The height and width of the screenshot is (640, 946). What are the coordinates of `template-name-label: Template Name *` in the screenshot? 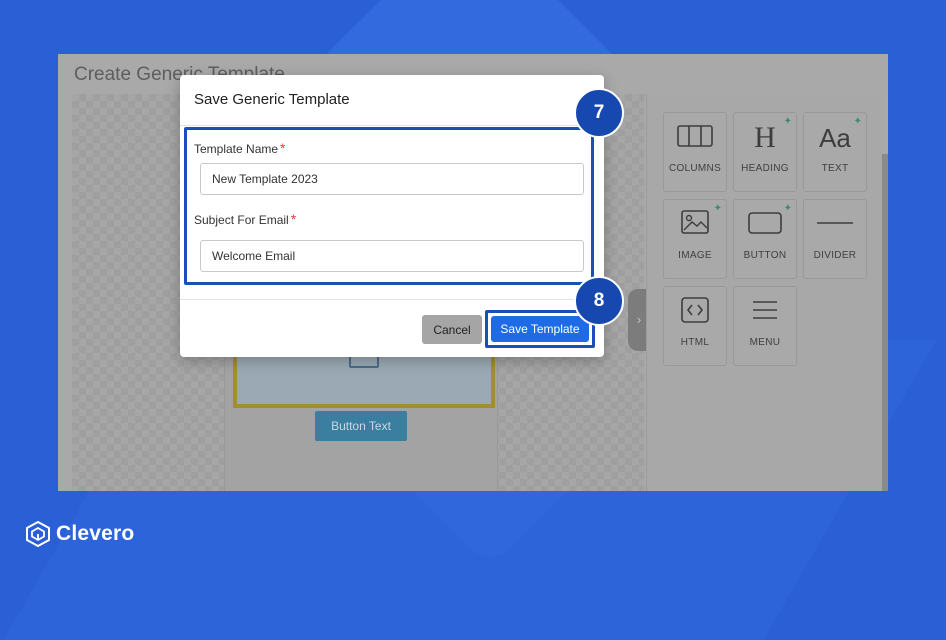 It's located at (240, 148).